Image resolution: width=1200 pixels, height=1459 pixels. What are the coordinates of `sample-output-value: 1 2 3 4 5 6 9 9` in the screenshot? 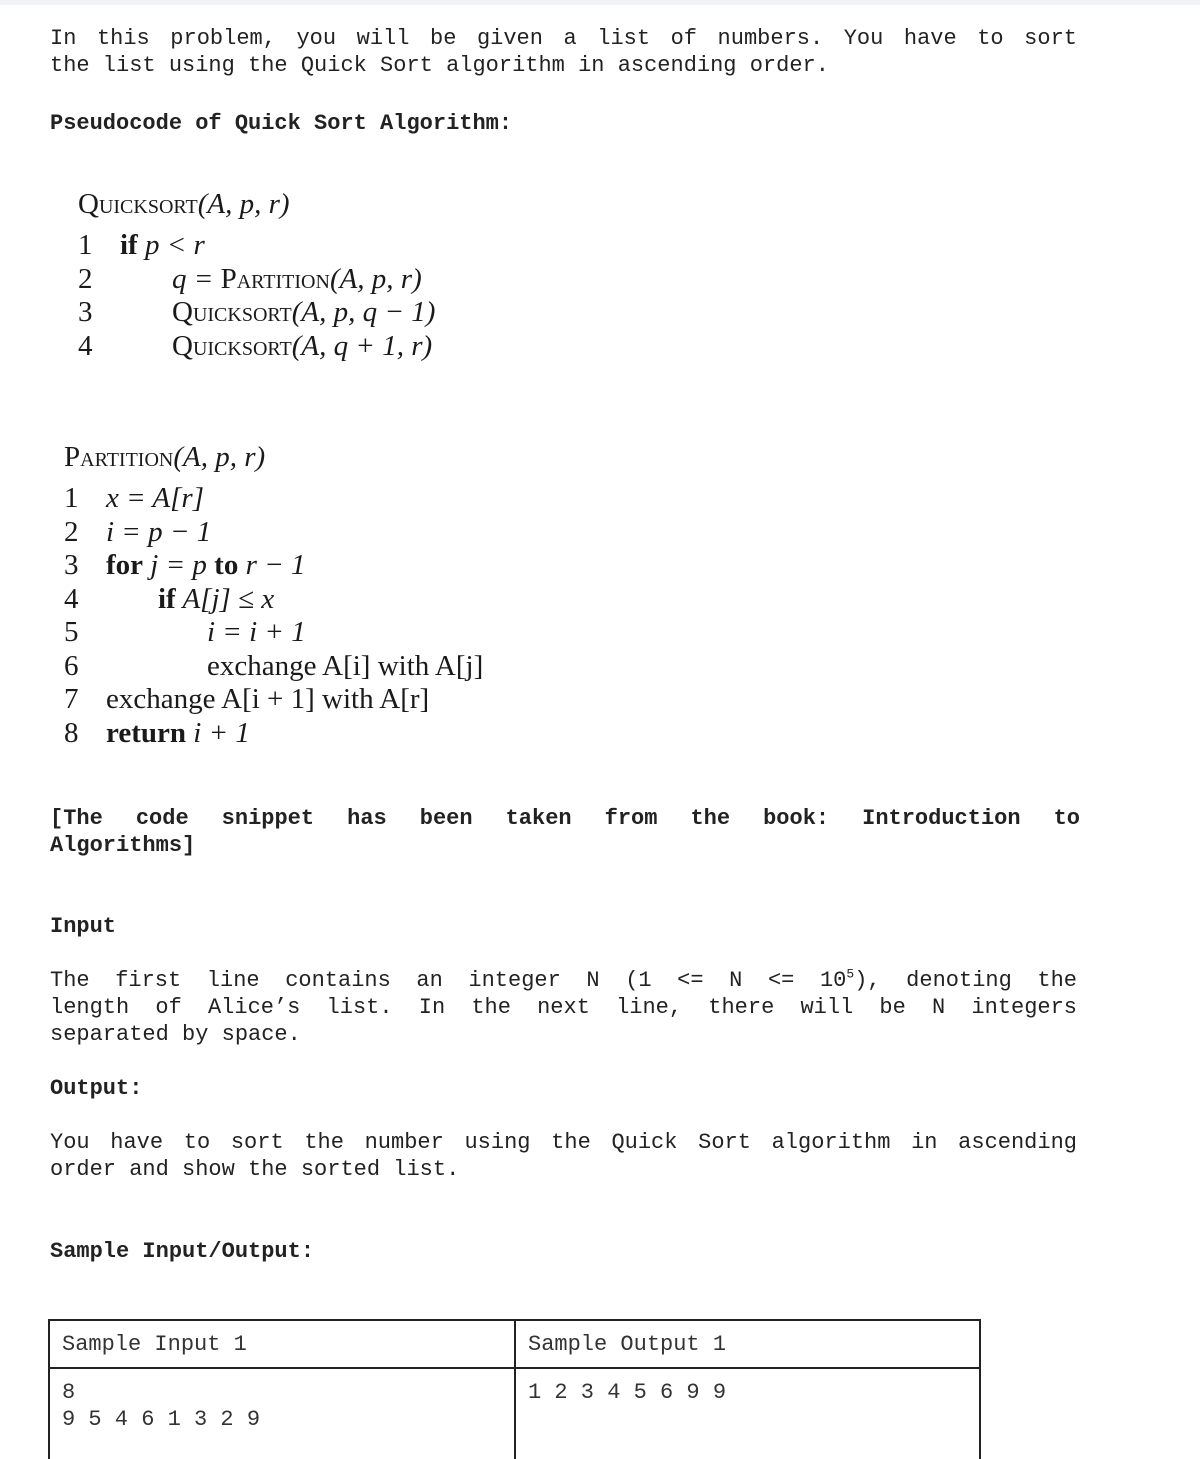 It's located at (747, 1413).